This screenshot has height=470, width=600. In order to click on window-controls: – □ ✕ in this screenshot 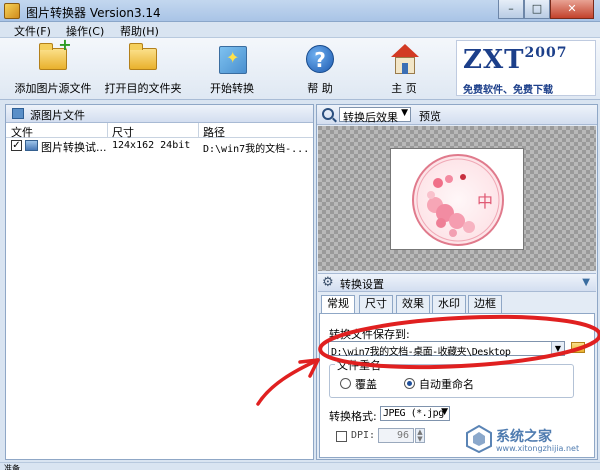, I will do `click(546, 10)`.